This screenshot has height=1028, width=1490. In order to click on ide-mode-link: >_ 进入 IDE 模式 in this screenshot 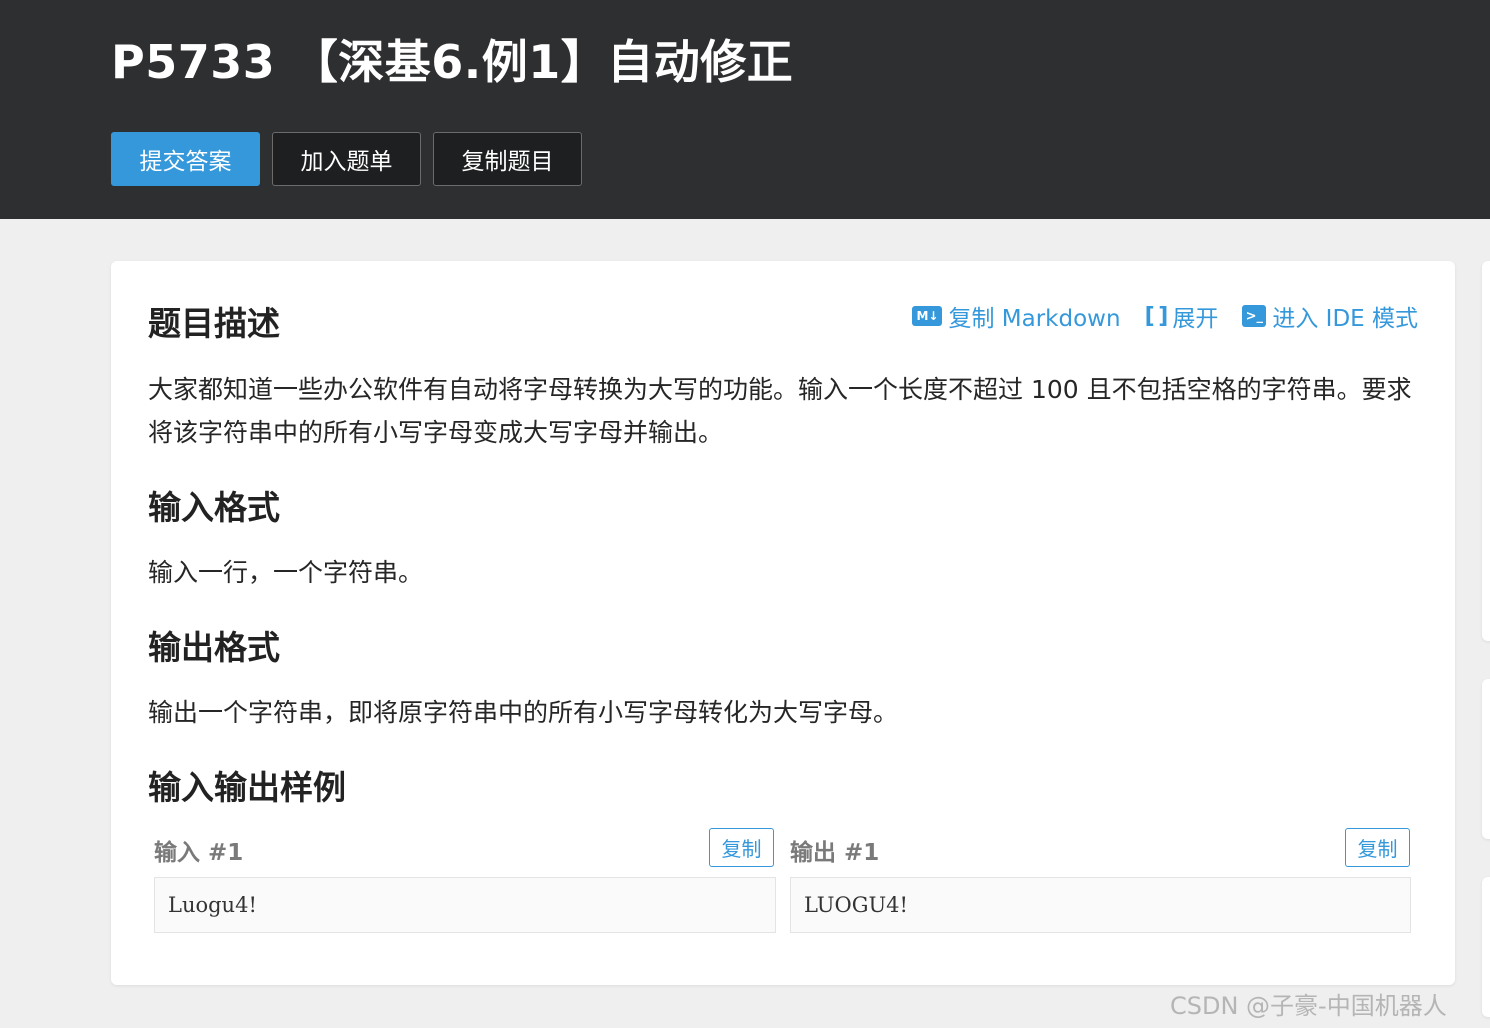, I will do `click(1330, 316)`.